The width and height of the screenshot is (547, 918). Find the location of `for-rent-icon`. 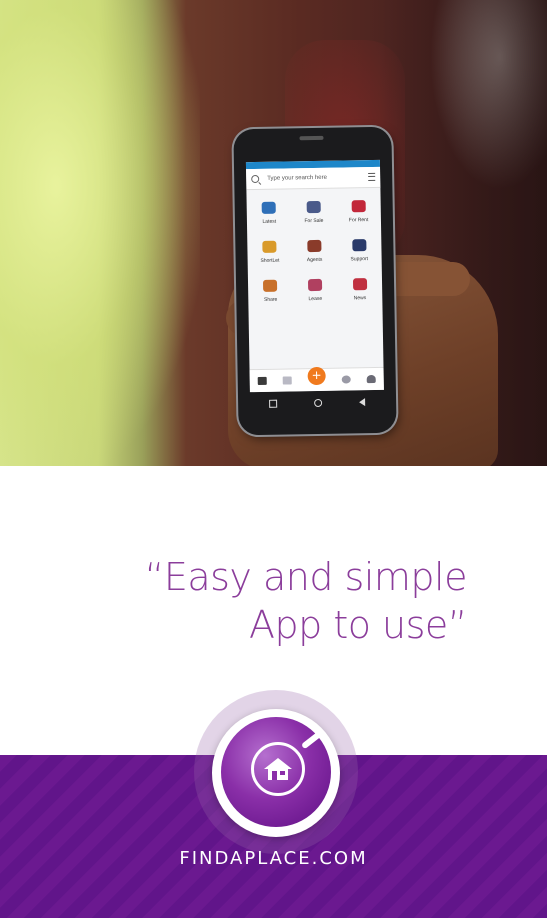

for-rent-icon is located at coordinates (358, 206).